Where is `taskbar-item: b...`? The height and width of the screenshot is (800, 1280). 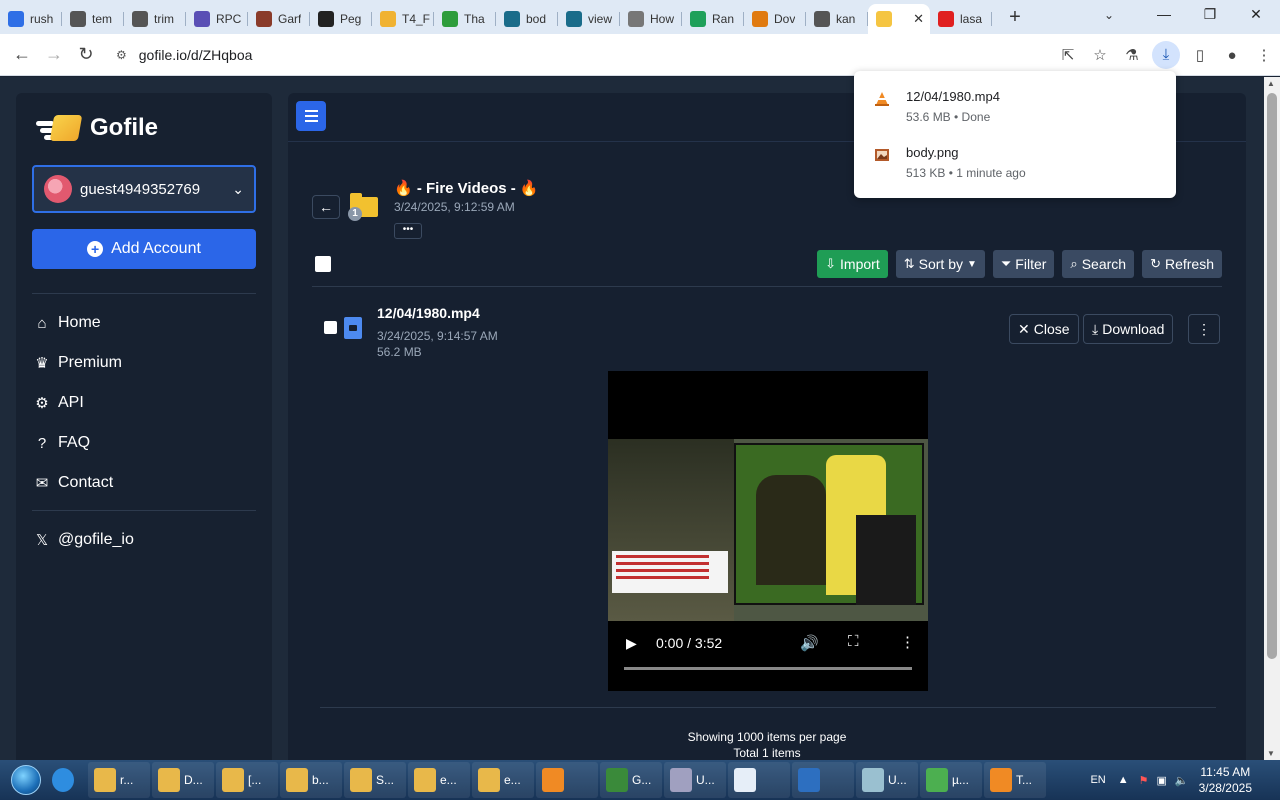
taskbar-item: b... is located at coordinates (311, 780).